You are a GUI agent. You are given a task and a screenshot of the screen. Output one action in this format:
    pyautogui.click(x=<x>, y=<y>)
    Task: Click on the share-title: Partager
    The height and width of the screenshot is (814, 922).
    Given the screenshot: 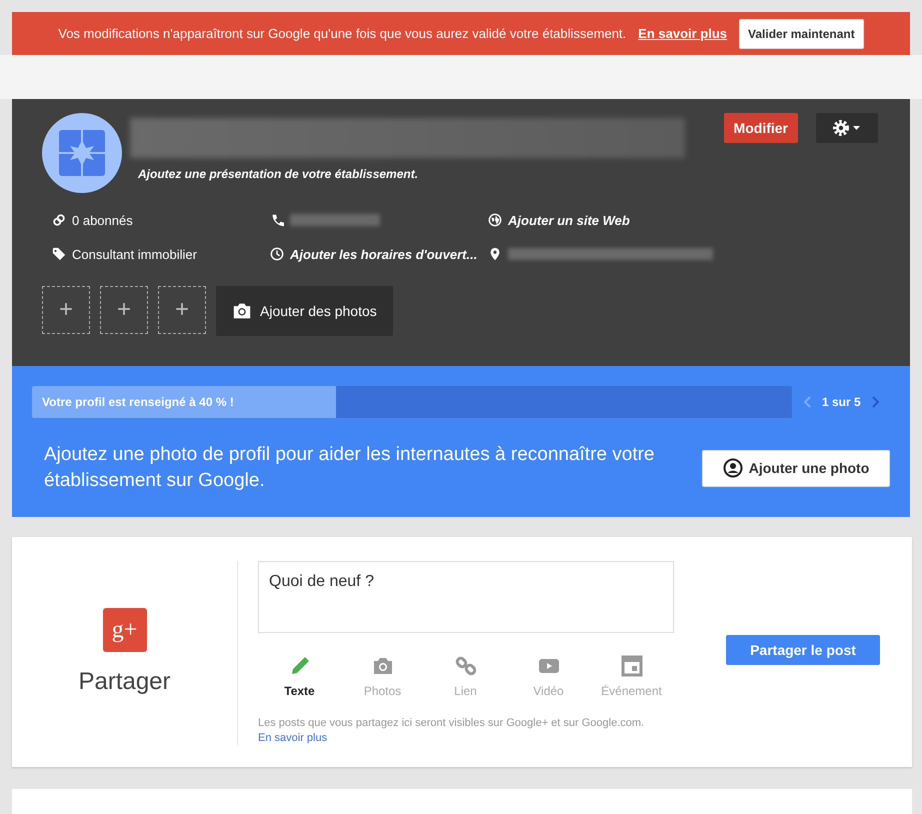 What is the action you would take?
    pyautogui.click(x=124, y=682)
    